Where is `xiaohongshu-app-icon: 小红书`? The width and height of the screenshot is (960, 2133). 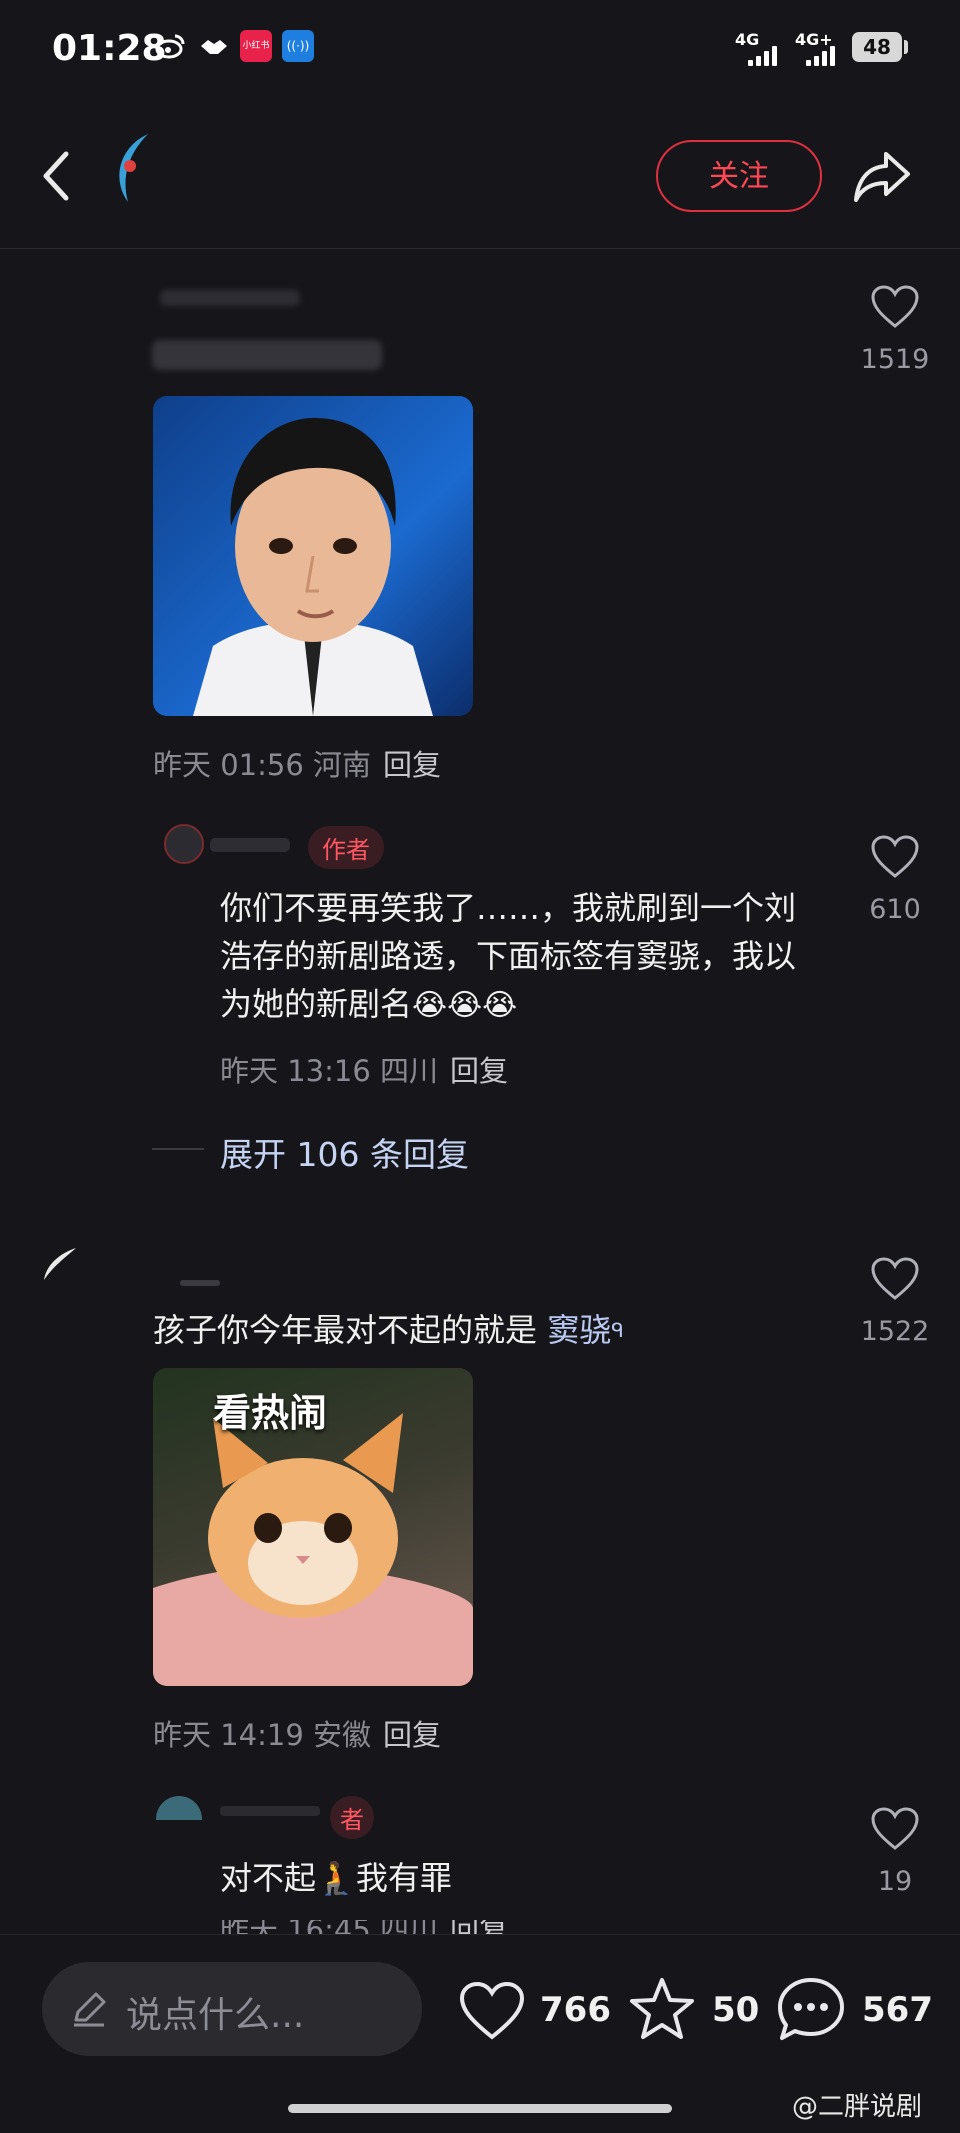 xiaohongshu-app-icon: 小红书 is located at coordinates (256, 46).